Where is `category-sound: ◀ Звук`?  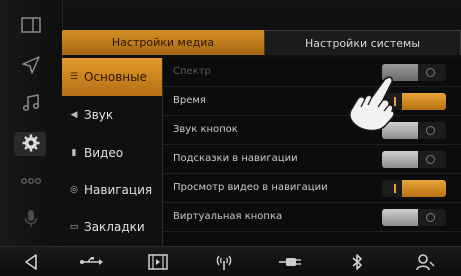 category-sound: ◀ Звук is located at coordinates (112, 115).